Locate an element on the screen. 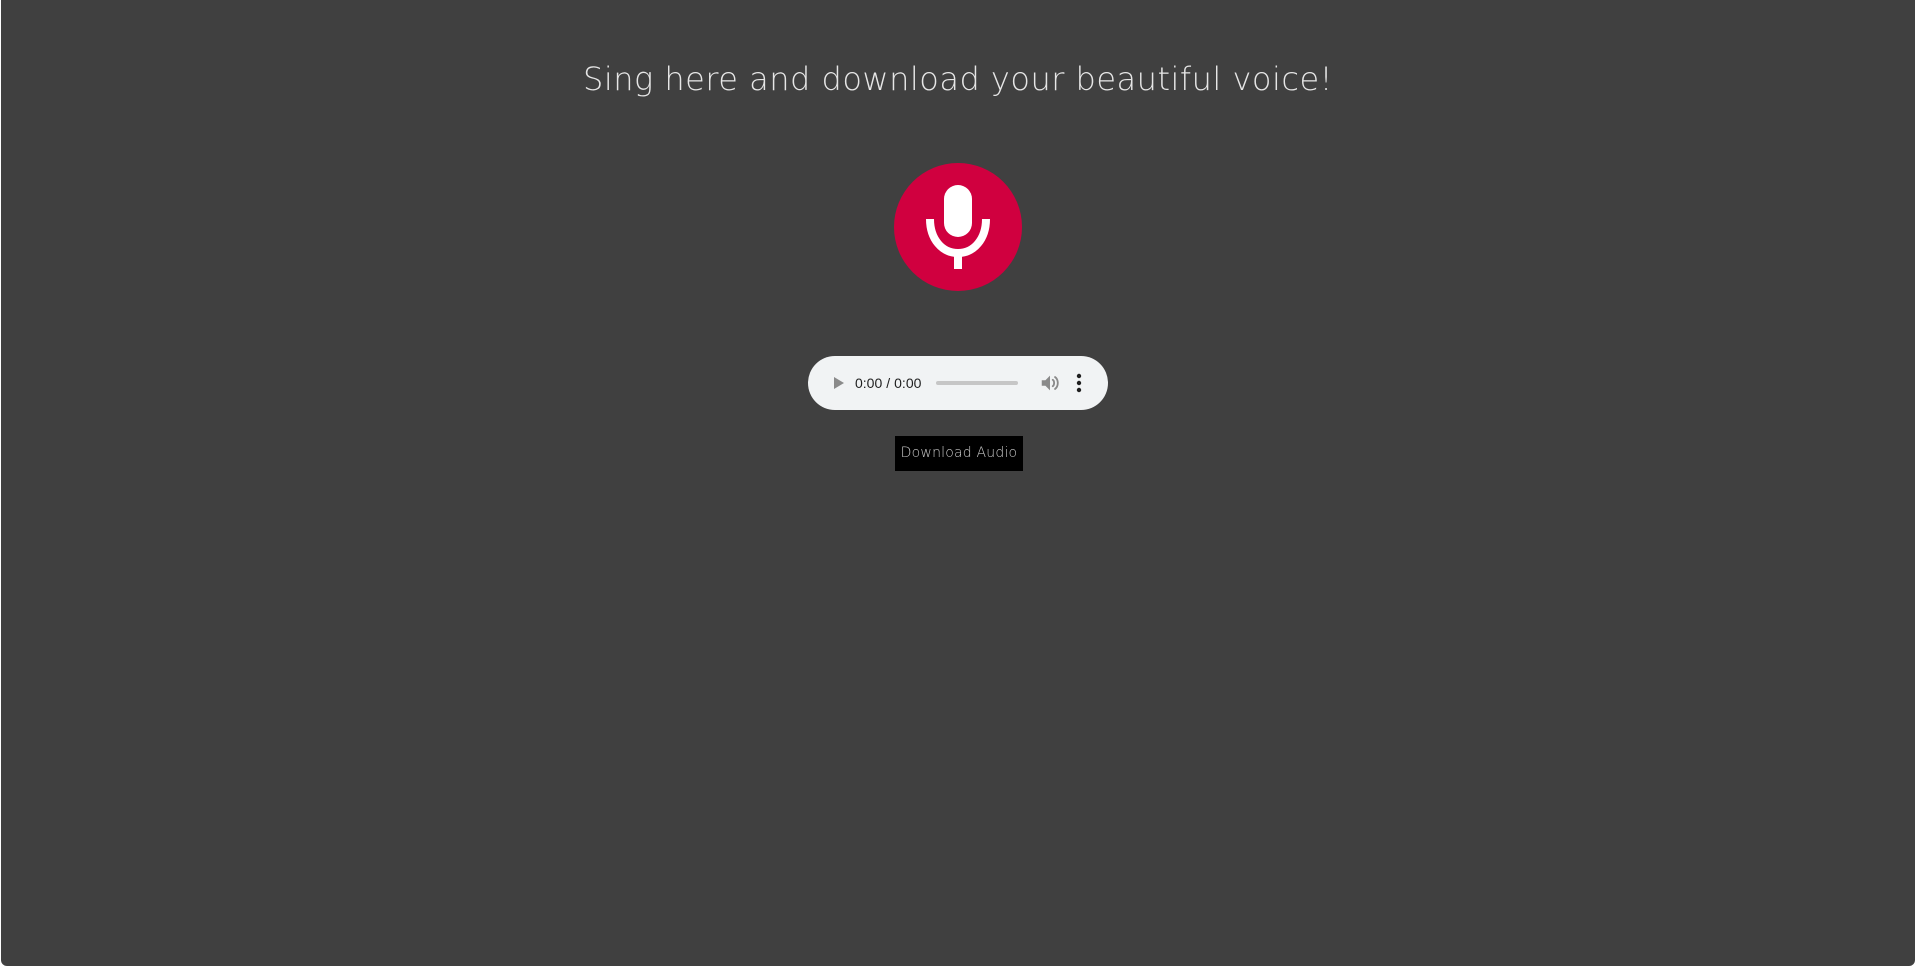 The image size is (1917, 968). more-vertical-icon is located at coordinates (1079, 383).